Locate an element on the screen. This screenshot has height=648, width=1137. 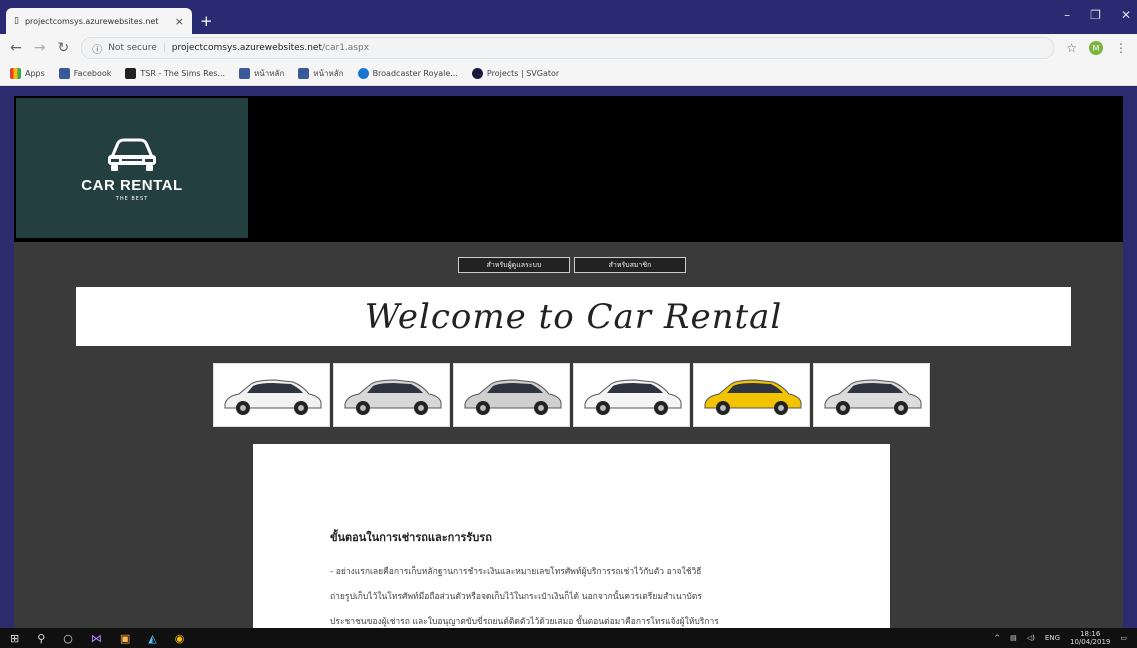
car-image-sedan is located at coordinates (271, 395).